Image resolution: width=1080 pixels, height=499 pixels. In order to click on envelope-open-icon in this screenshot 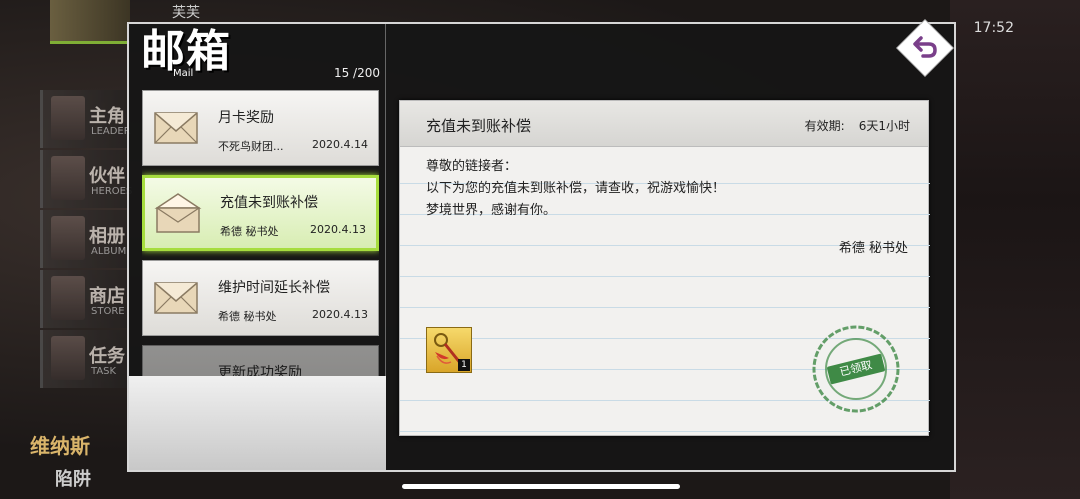, I will do `click(178, 213)`.